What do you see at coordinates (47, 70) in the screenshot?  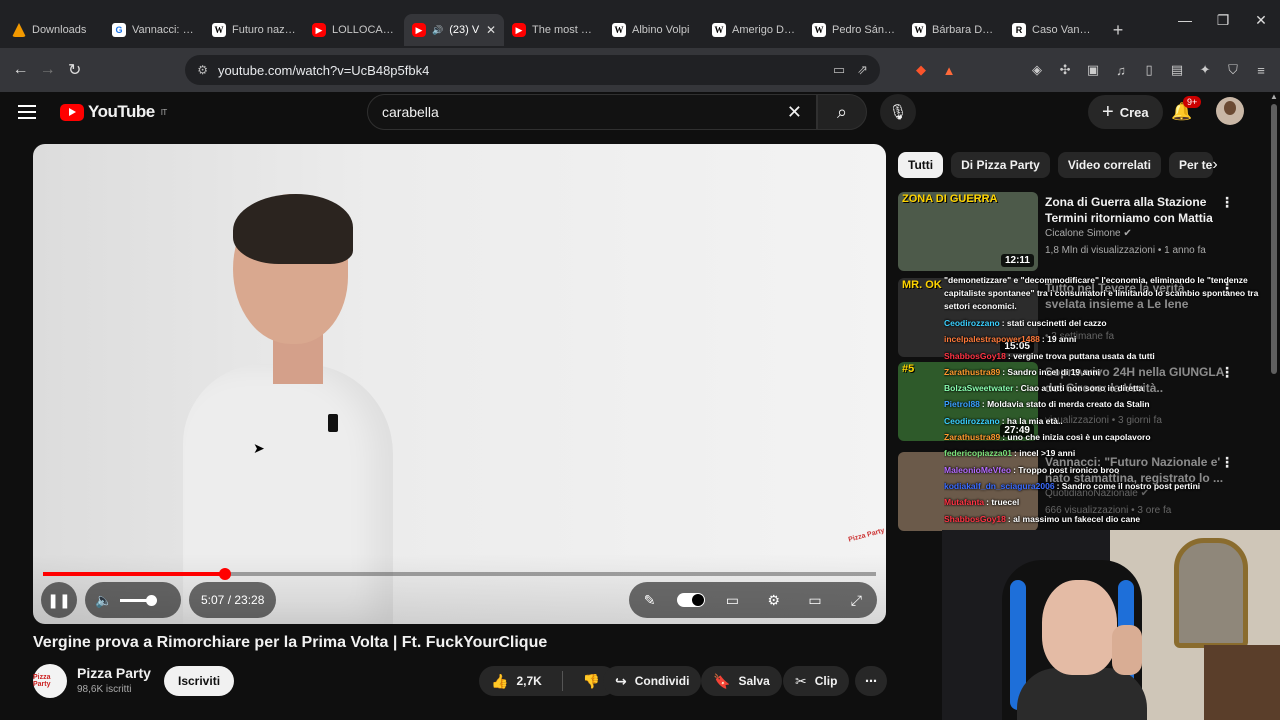 I see `forward-icon: →` at bounding box center [47, 70].